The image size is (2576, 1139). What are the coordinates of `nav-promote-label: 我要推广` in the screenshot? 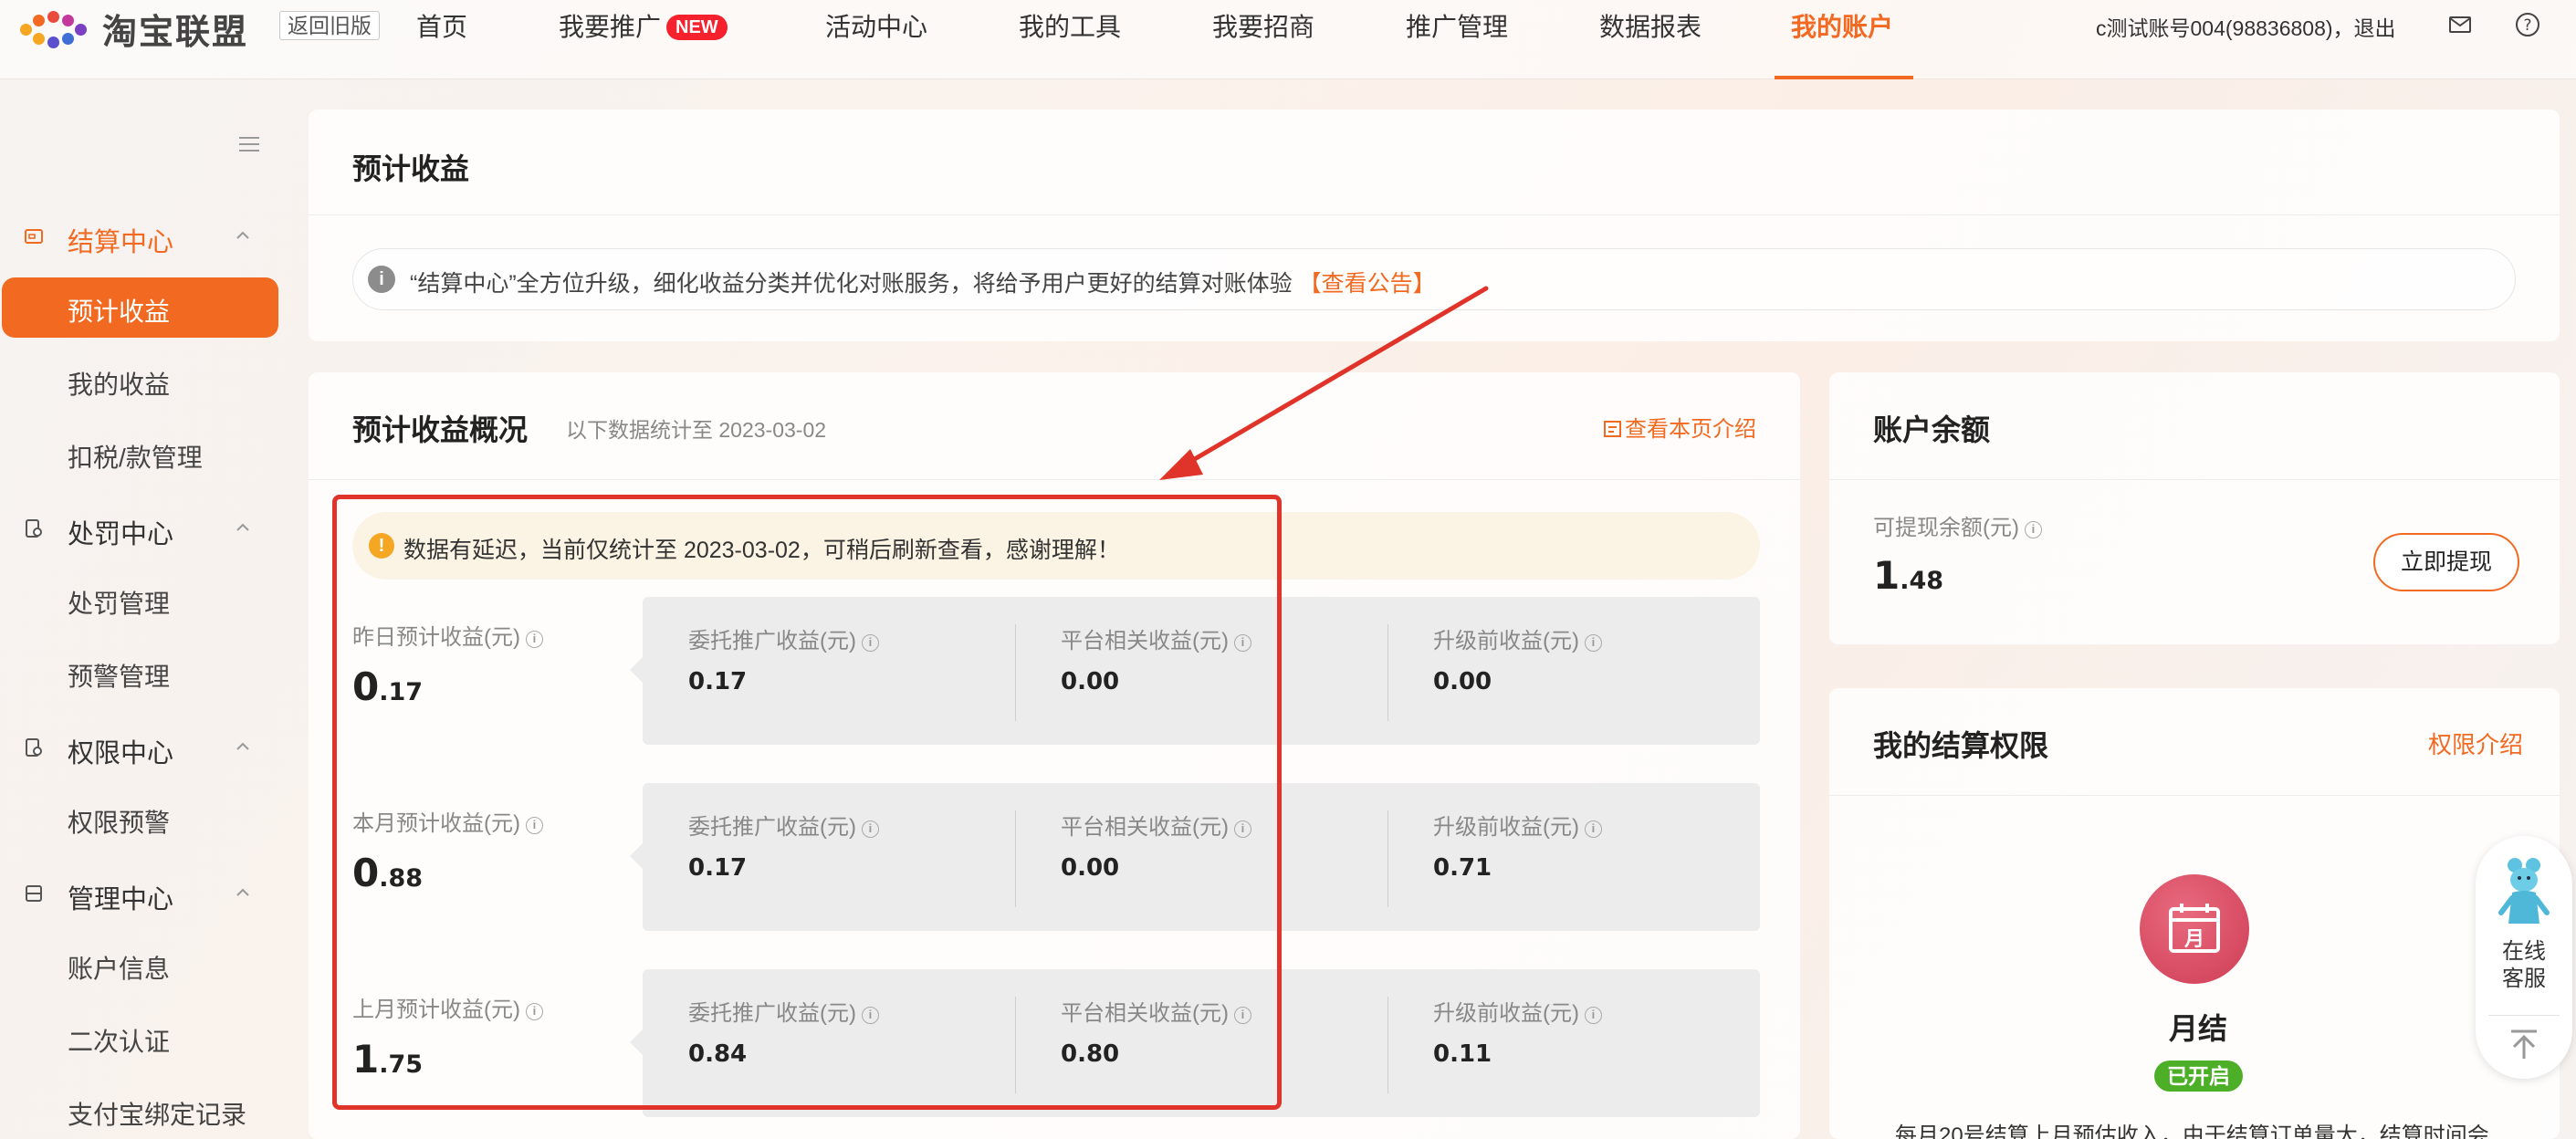 It's located at (610, 27).